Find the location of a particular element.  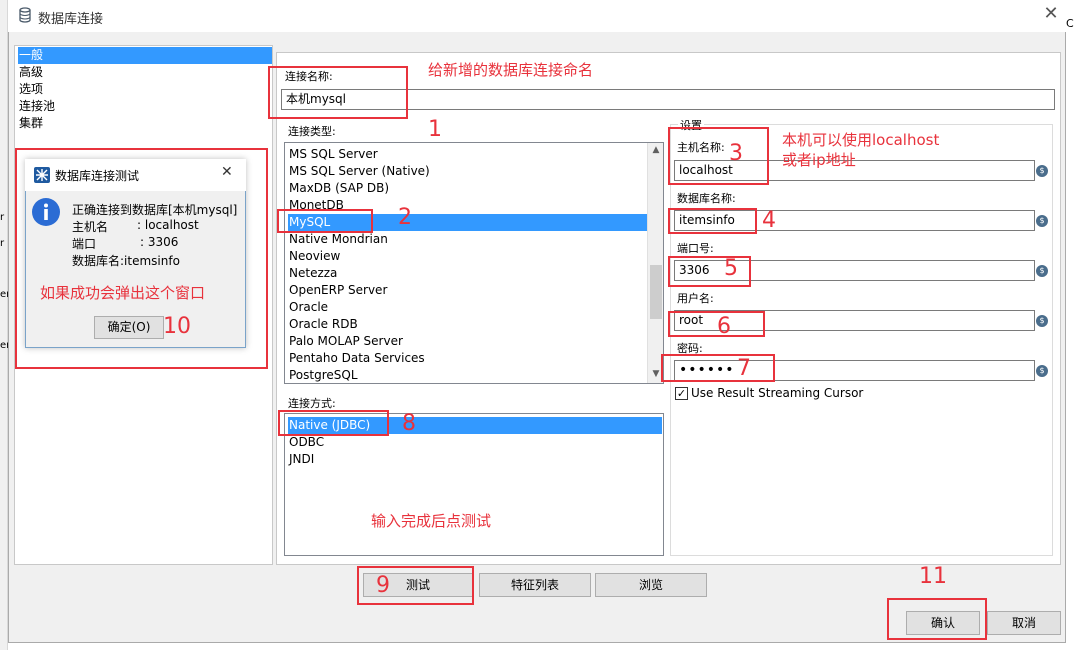

list-item: Netezza is located at coordinates (467, 273).